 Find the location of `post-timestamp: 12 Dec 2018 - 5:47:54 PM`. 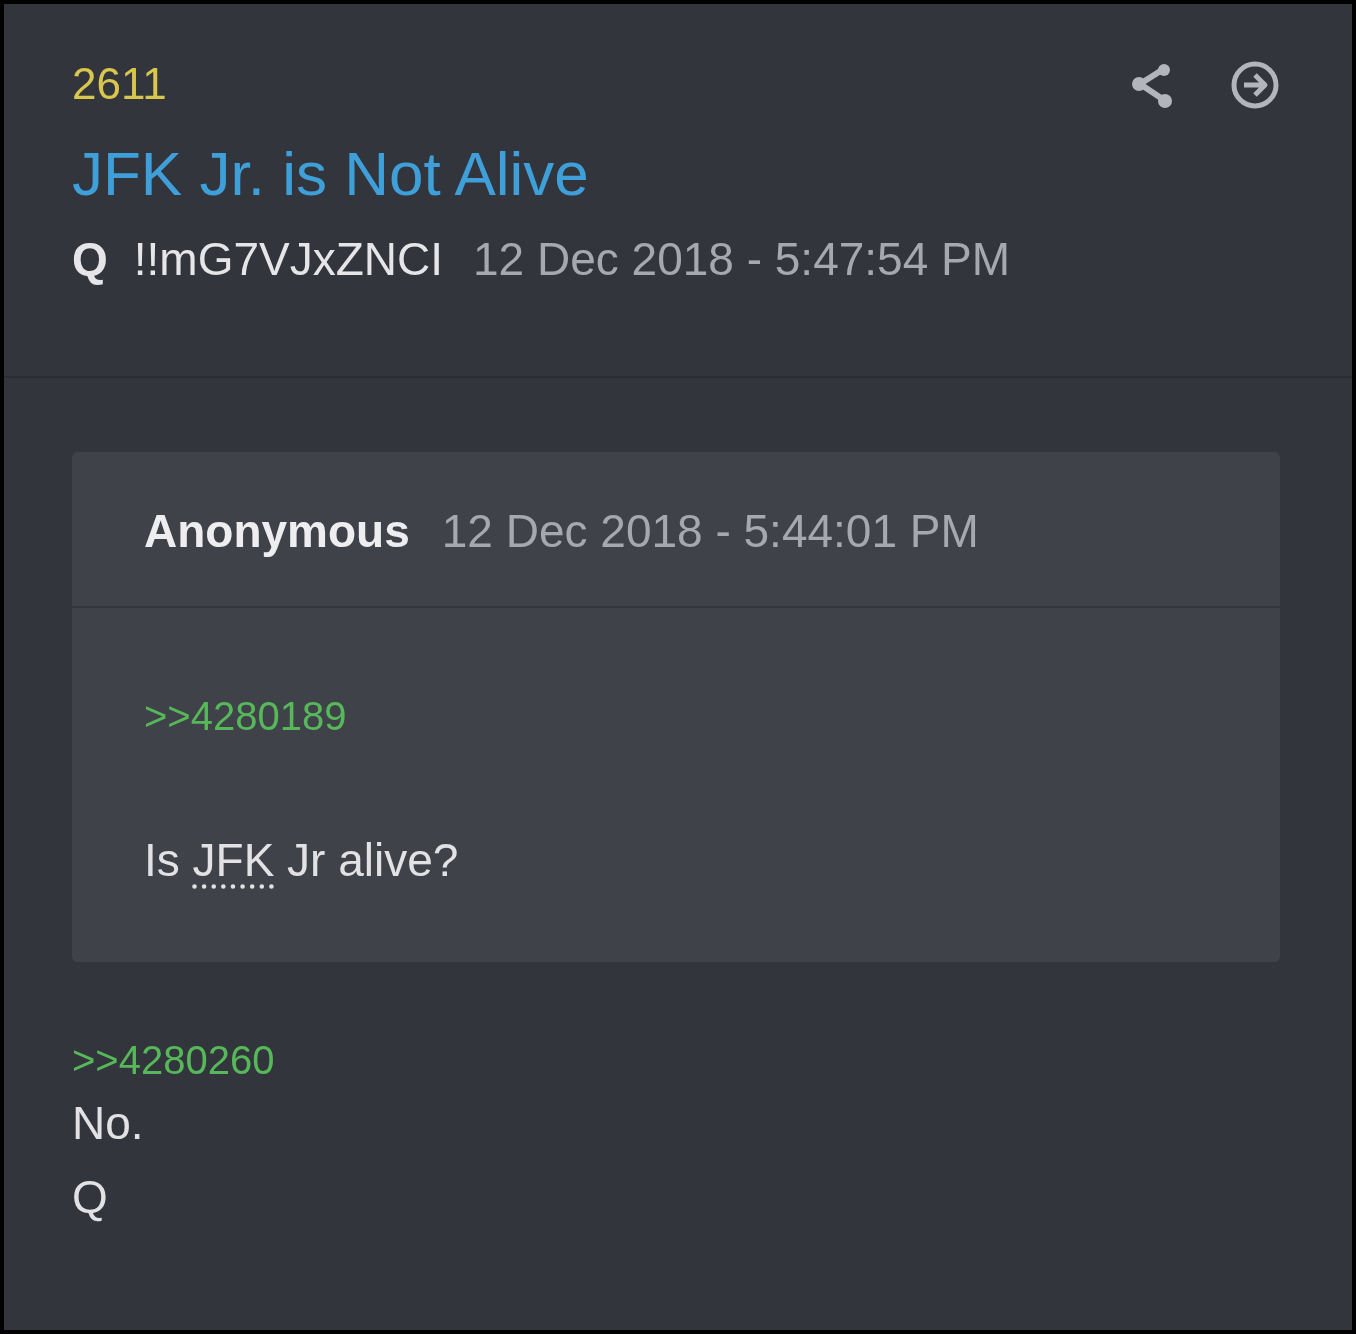

post-timestamp: 12 Dec 2018 - 5:47:54 PM is located at coordinates (742, 259).